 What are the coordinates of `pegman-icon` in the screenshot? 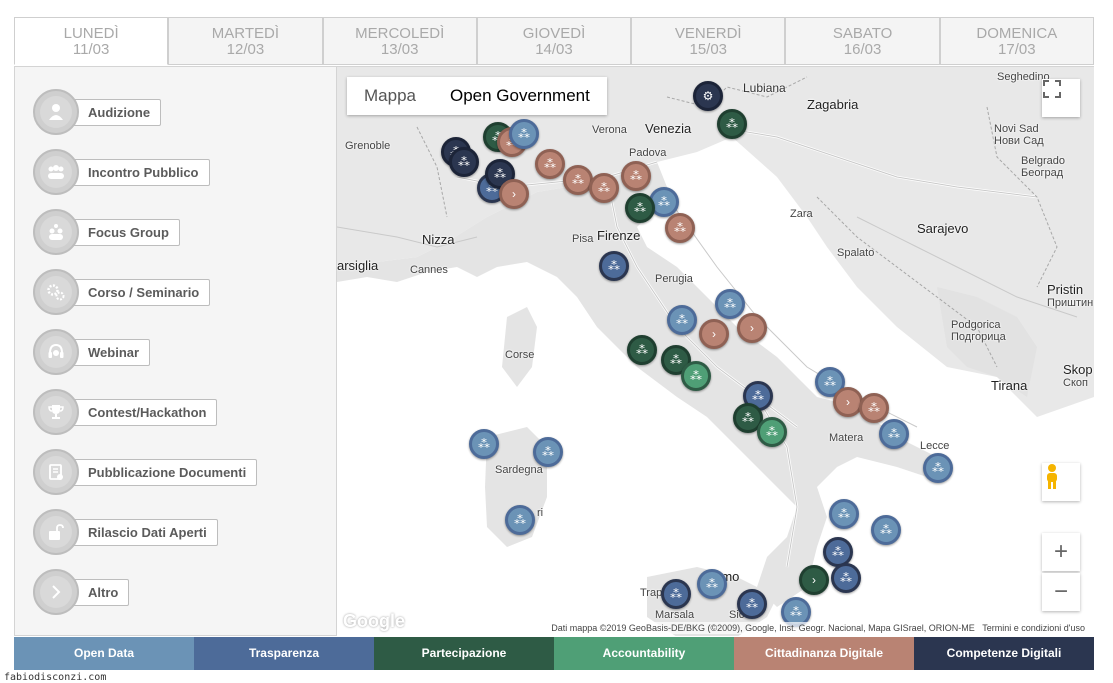 It's located at (1052, 476).